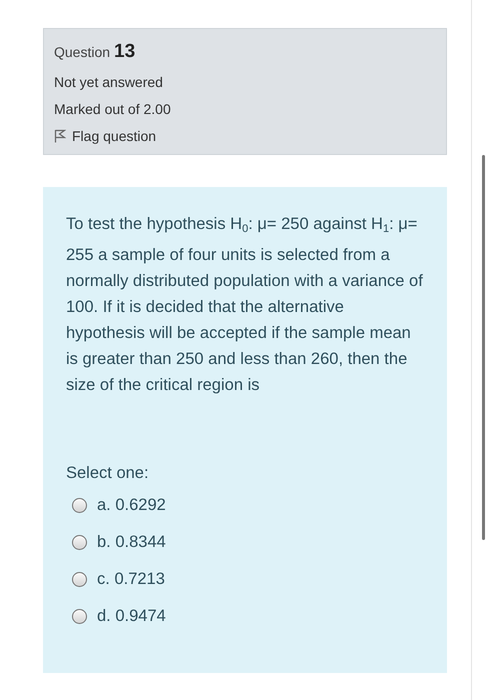 The height and width of the screenshot is (700, 491). Describe the element at coordinates (247, 505) in the screenshot. I see `answer-option: a. 0.6292` at that location.